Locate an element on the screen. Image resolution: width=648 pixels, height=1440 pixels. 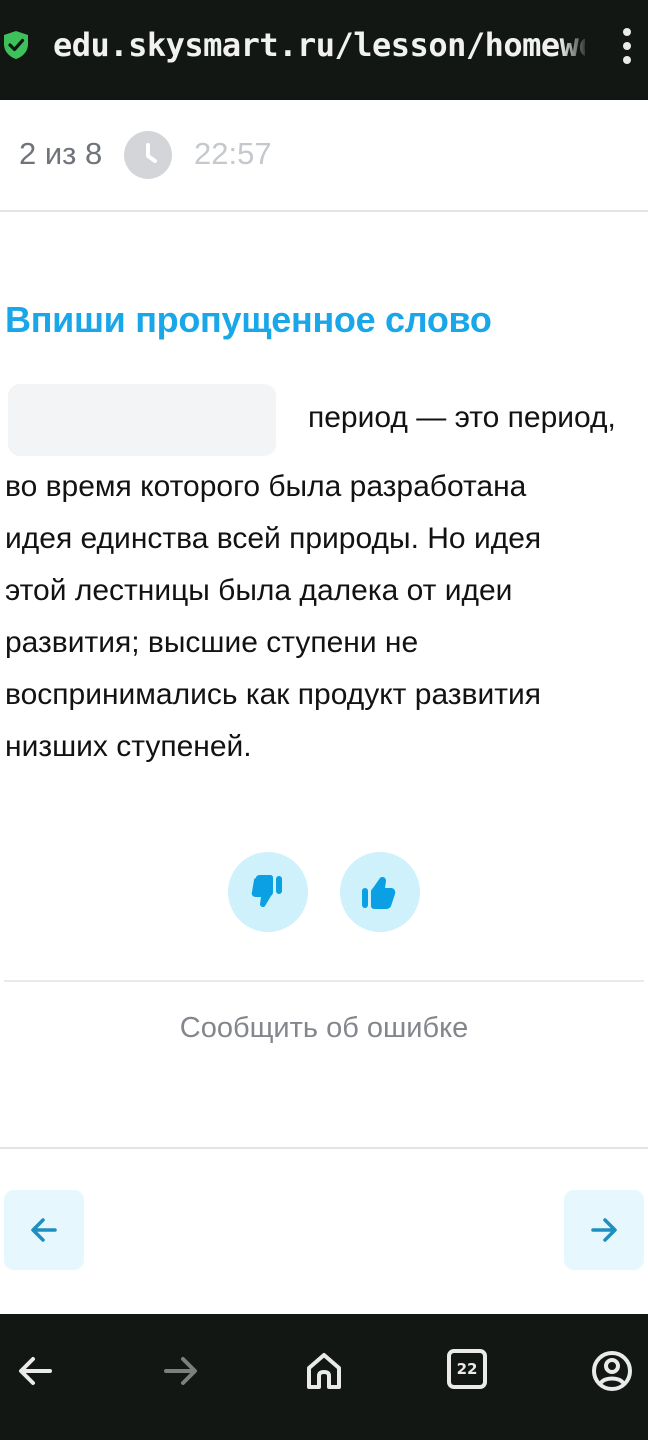
task-text-line: этой лестницы была далека от идеи is located at coordinates (259, 590).